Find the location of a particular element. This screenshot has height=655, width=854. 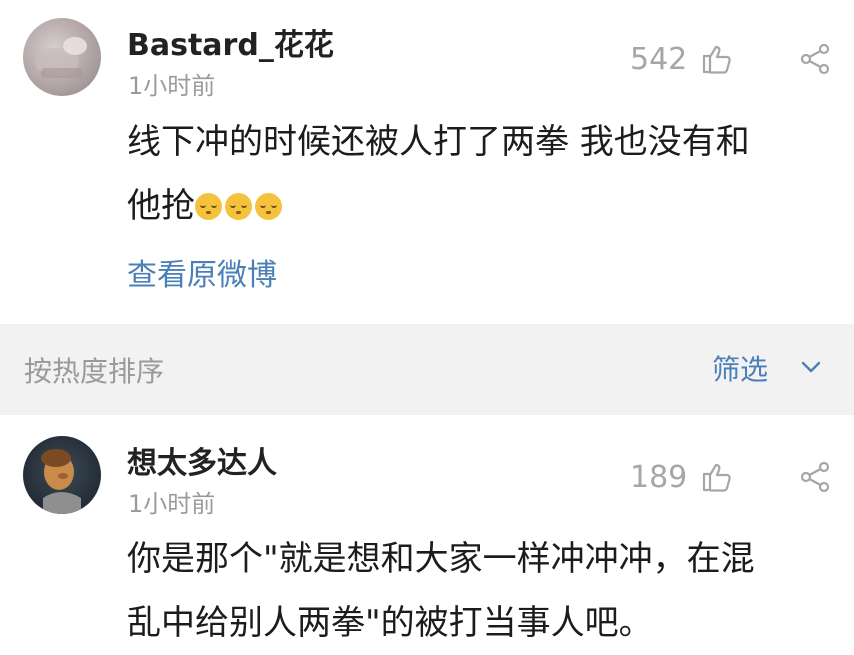

chevron-down-icon is located at coordinates (811, 369).